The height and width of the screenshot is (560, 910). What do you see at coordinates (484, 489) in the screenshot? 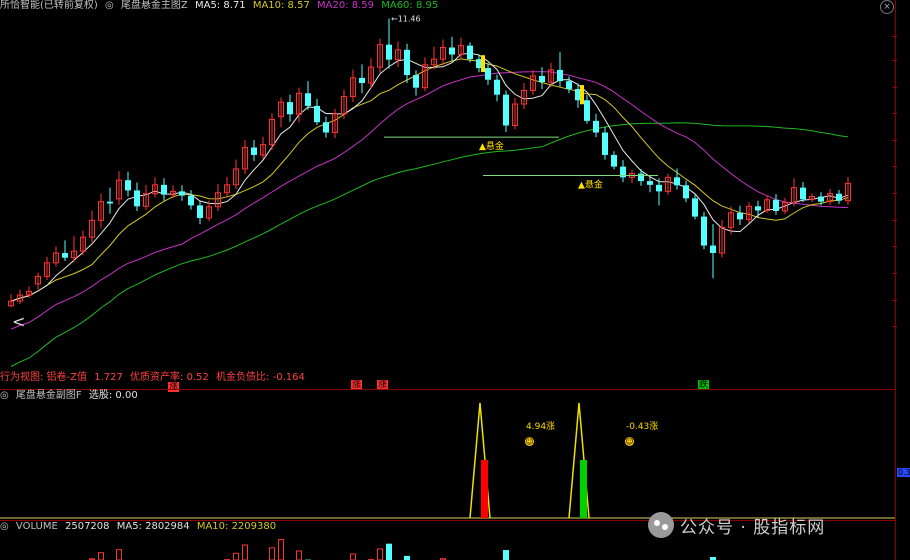
I see `sub-bar-red` at bounding box center [484, 489].